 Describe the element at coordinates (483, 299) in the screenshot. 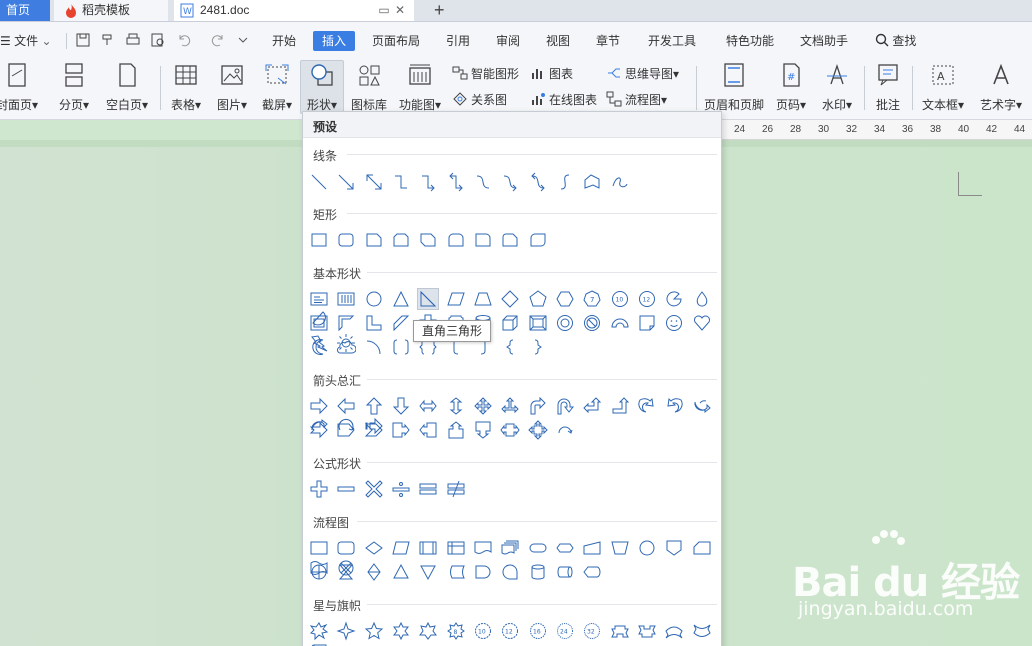

I see `trapezoid-shape` at that location.